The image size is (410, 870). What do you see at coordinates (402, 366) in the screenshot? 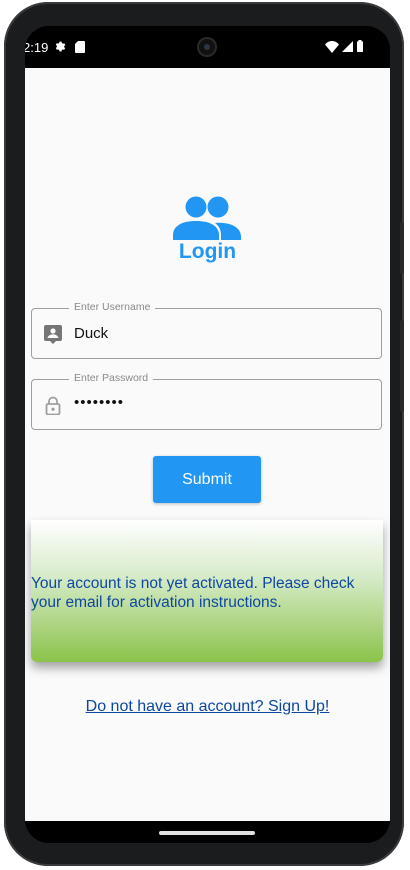
I see `volume-button` at bounding box center [402, 366].